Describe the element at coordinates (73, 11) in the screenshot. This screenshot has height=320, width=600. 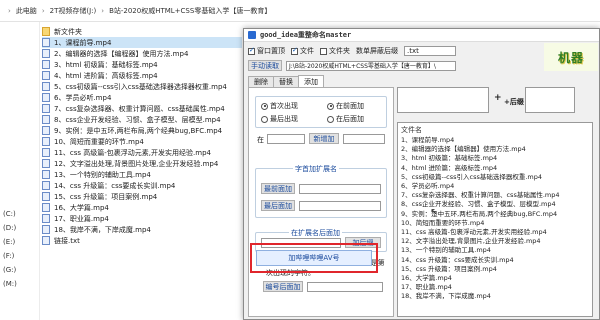
I see `breadcrumb-drive: 2T视频存储(J:)` at that location.